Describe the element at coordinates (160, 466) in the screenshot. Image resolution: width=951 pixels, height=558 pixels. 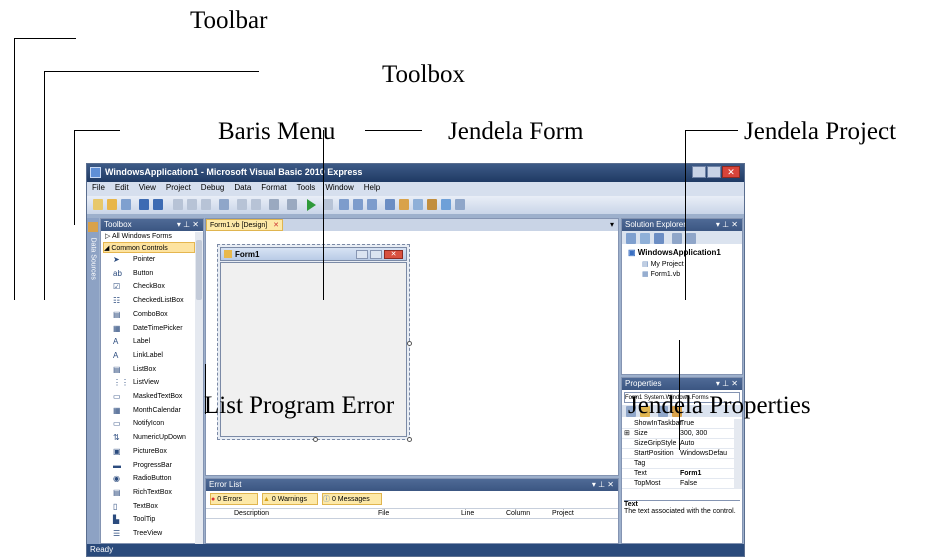
I see `toolbox-item-progressbar: ▬ ProgressBar` at that location.